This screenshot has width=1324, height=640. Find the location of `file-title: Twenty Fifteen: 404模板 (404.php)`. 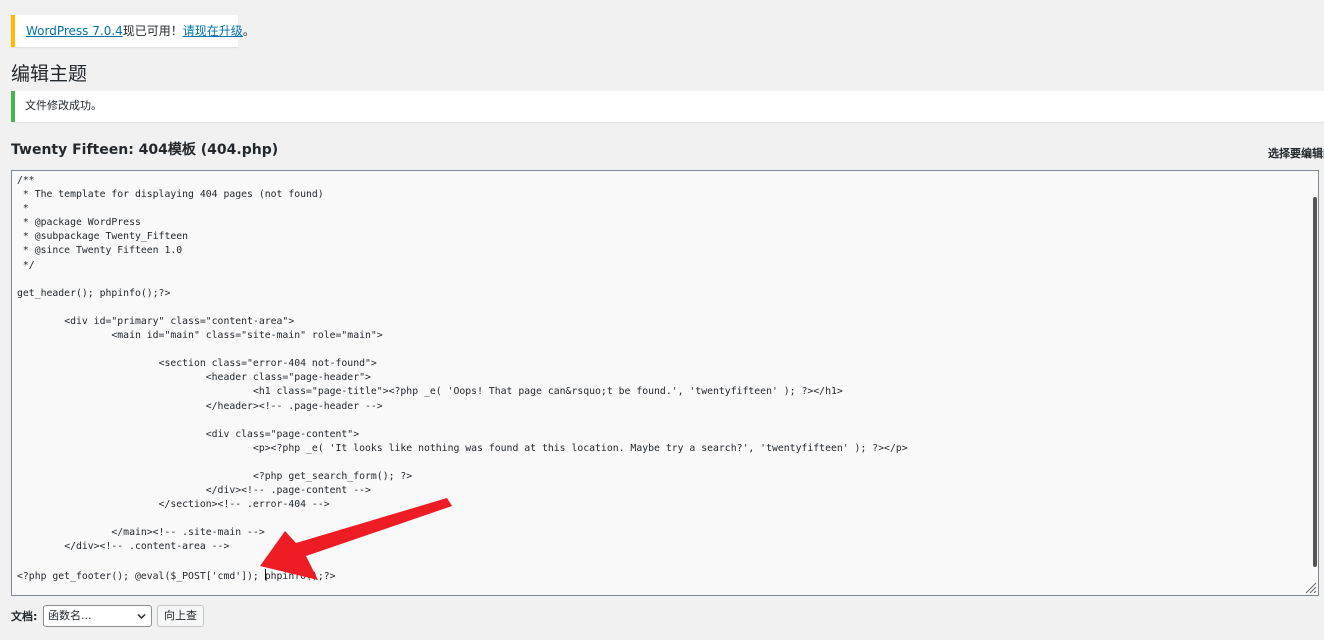

file-title: Twenty Fifteen: 404模板 (404.php) is located at coordinates (145, 150).